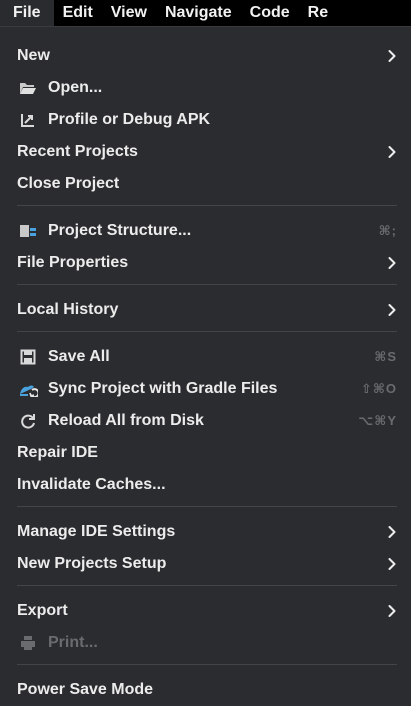 This screenshot has width=411, height=706. What do you see at coordinates (96, 531) in the screenshot?
I see `menu-item-label: Manage IDE Settings` at bounding box center [96, 531].